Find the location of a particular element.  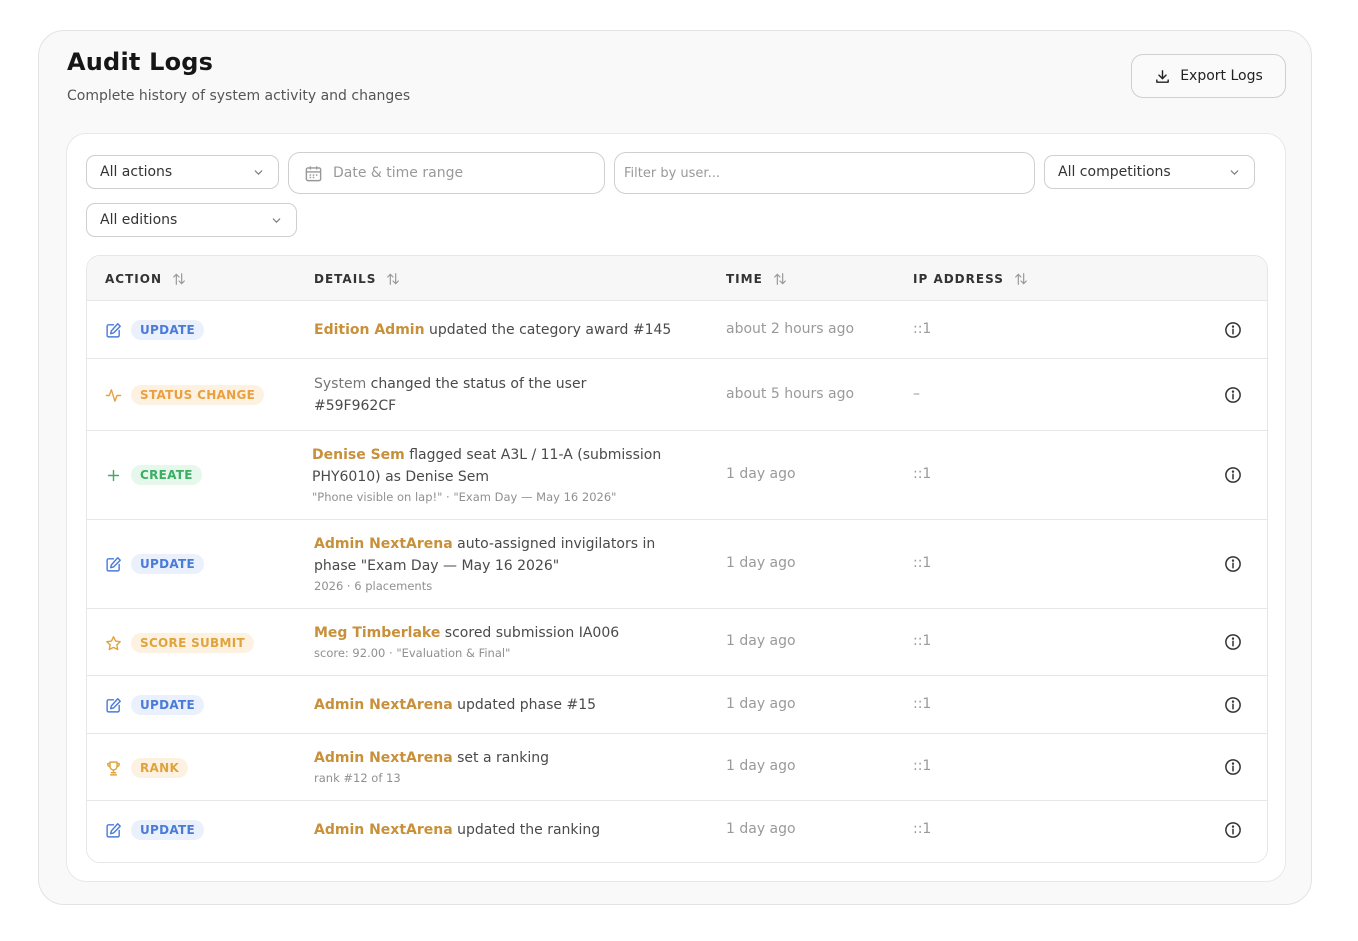

action-cell: RANK is located at coordinates (147, 768).